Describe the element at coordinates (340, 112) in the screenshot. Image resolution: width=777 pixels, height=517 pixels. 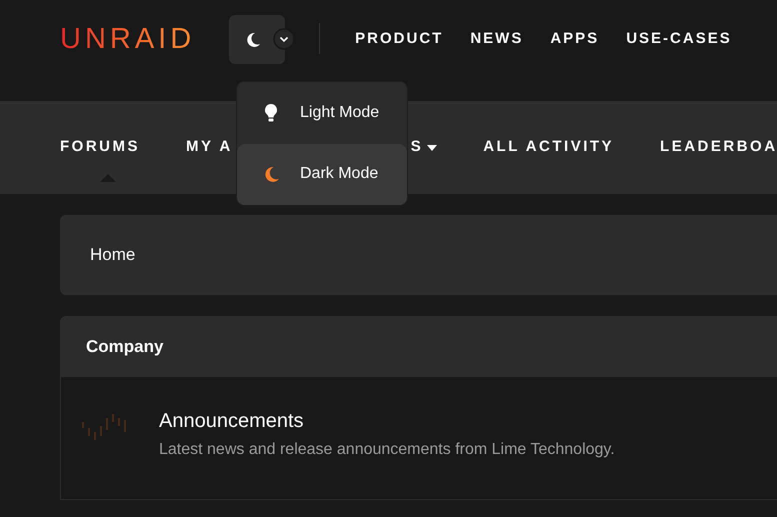
I see `option-label: Light Mode` at that location.